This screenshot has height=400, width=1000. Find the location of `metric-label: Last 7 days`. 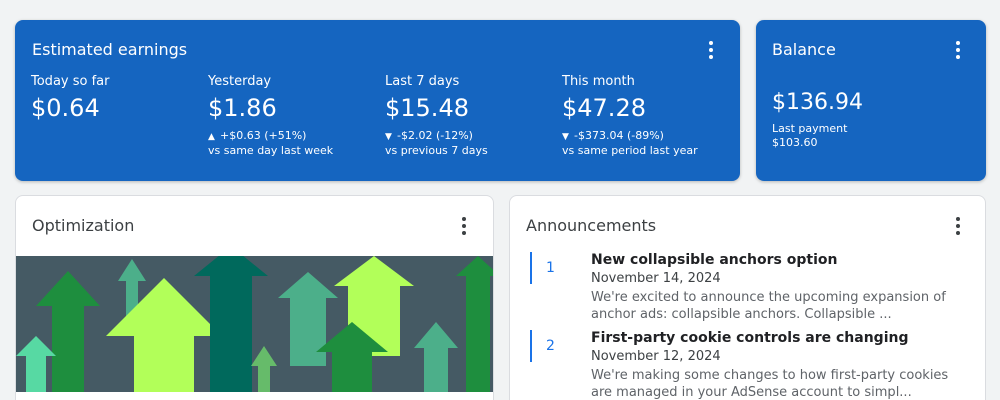

metric-label: Last 7 days is located at coordinates (422, 81).